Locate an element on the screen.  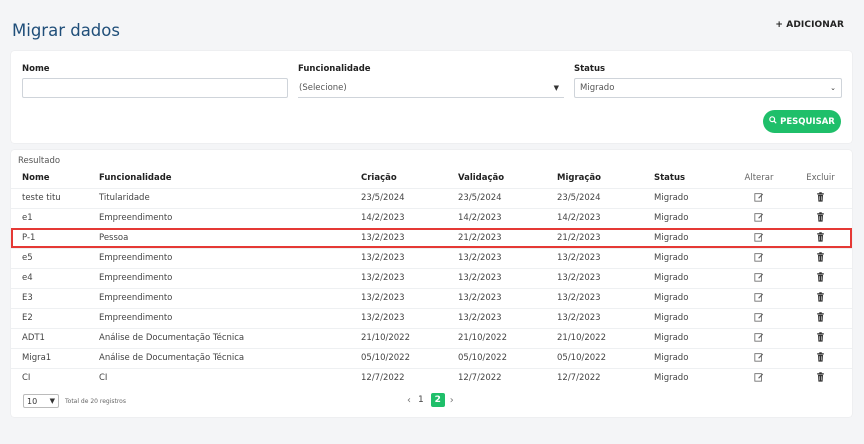
cell-migracao: 21/10/2022 is located at coordinates (581, 338).